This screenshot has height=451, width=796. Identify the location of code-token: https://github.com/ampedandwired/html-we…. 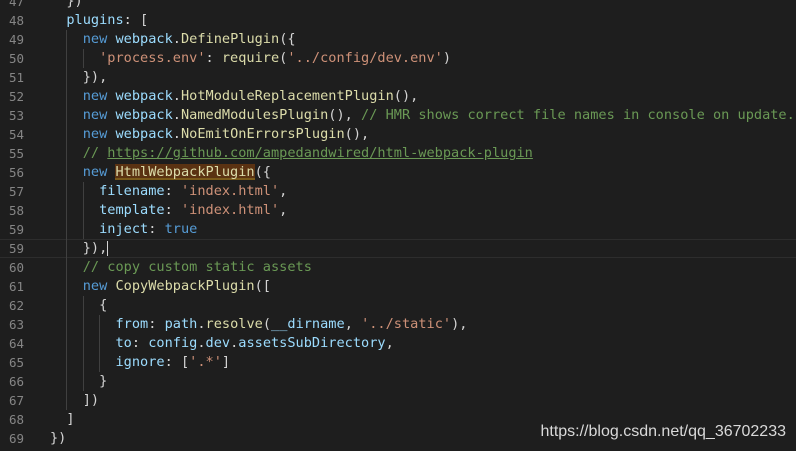
(320, 153).